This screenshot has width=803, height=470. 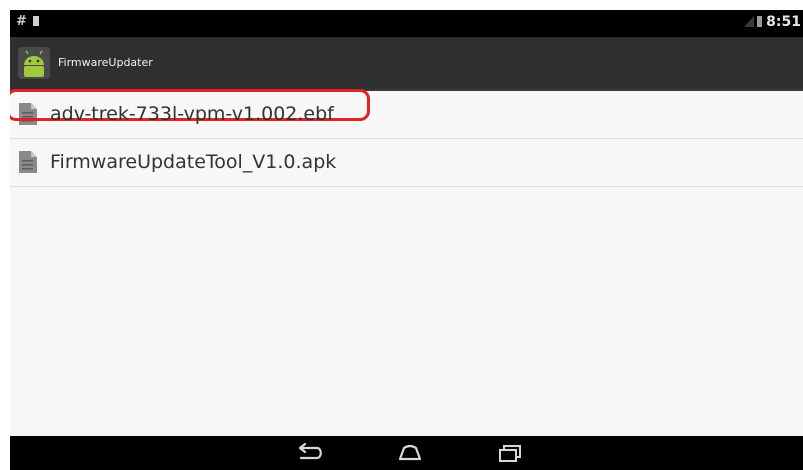 What do you see at coordinates (193, 162) in the screenshot?
I see `file-name: FirmwareUpdateTool_V1.0.apk` at bounding box center [193, 162].